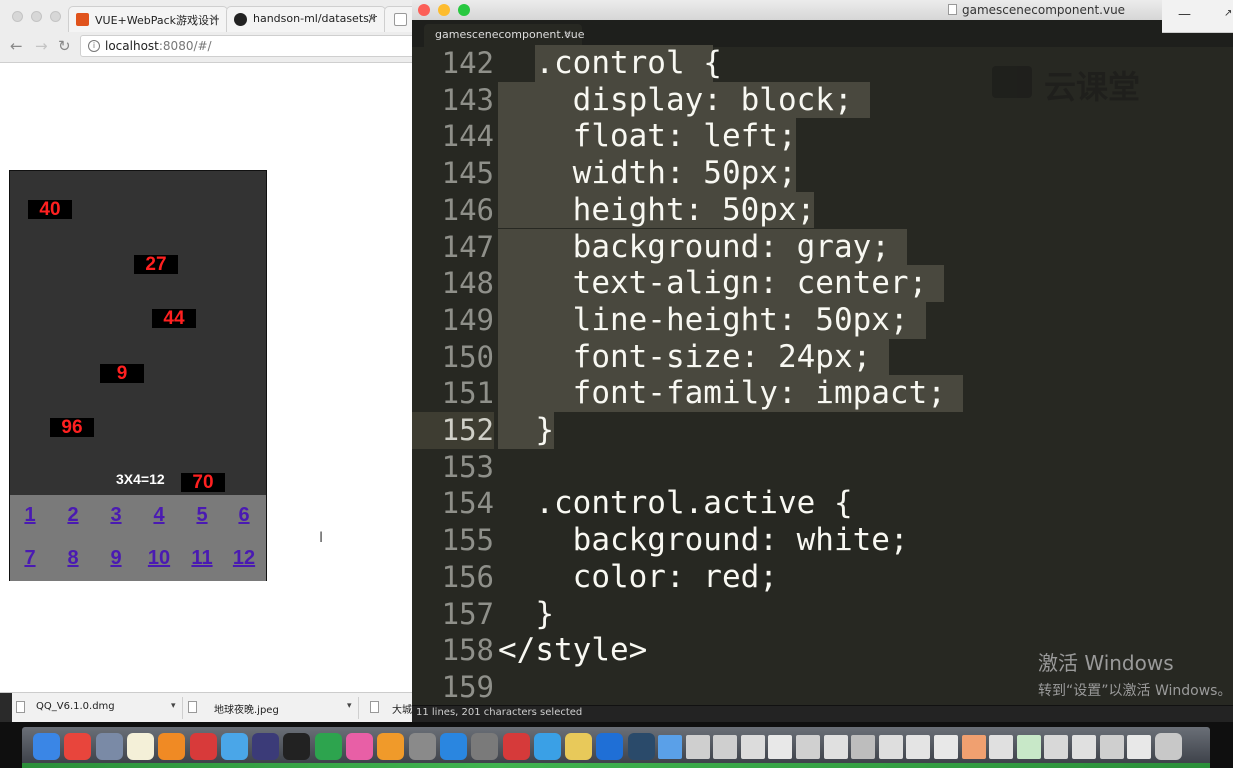 The image size is (1233, 768). What do you see at coordinates (822, 577) in the screenshot?
I see `code-line: 156 color: red;` at bounding box center [822, 577].